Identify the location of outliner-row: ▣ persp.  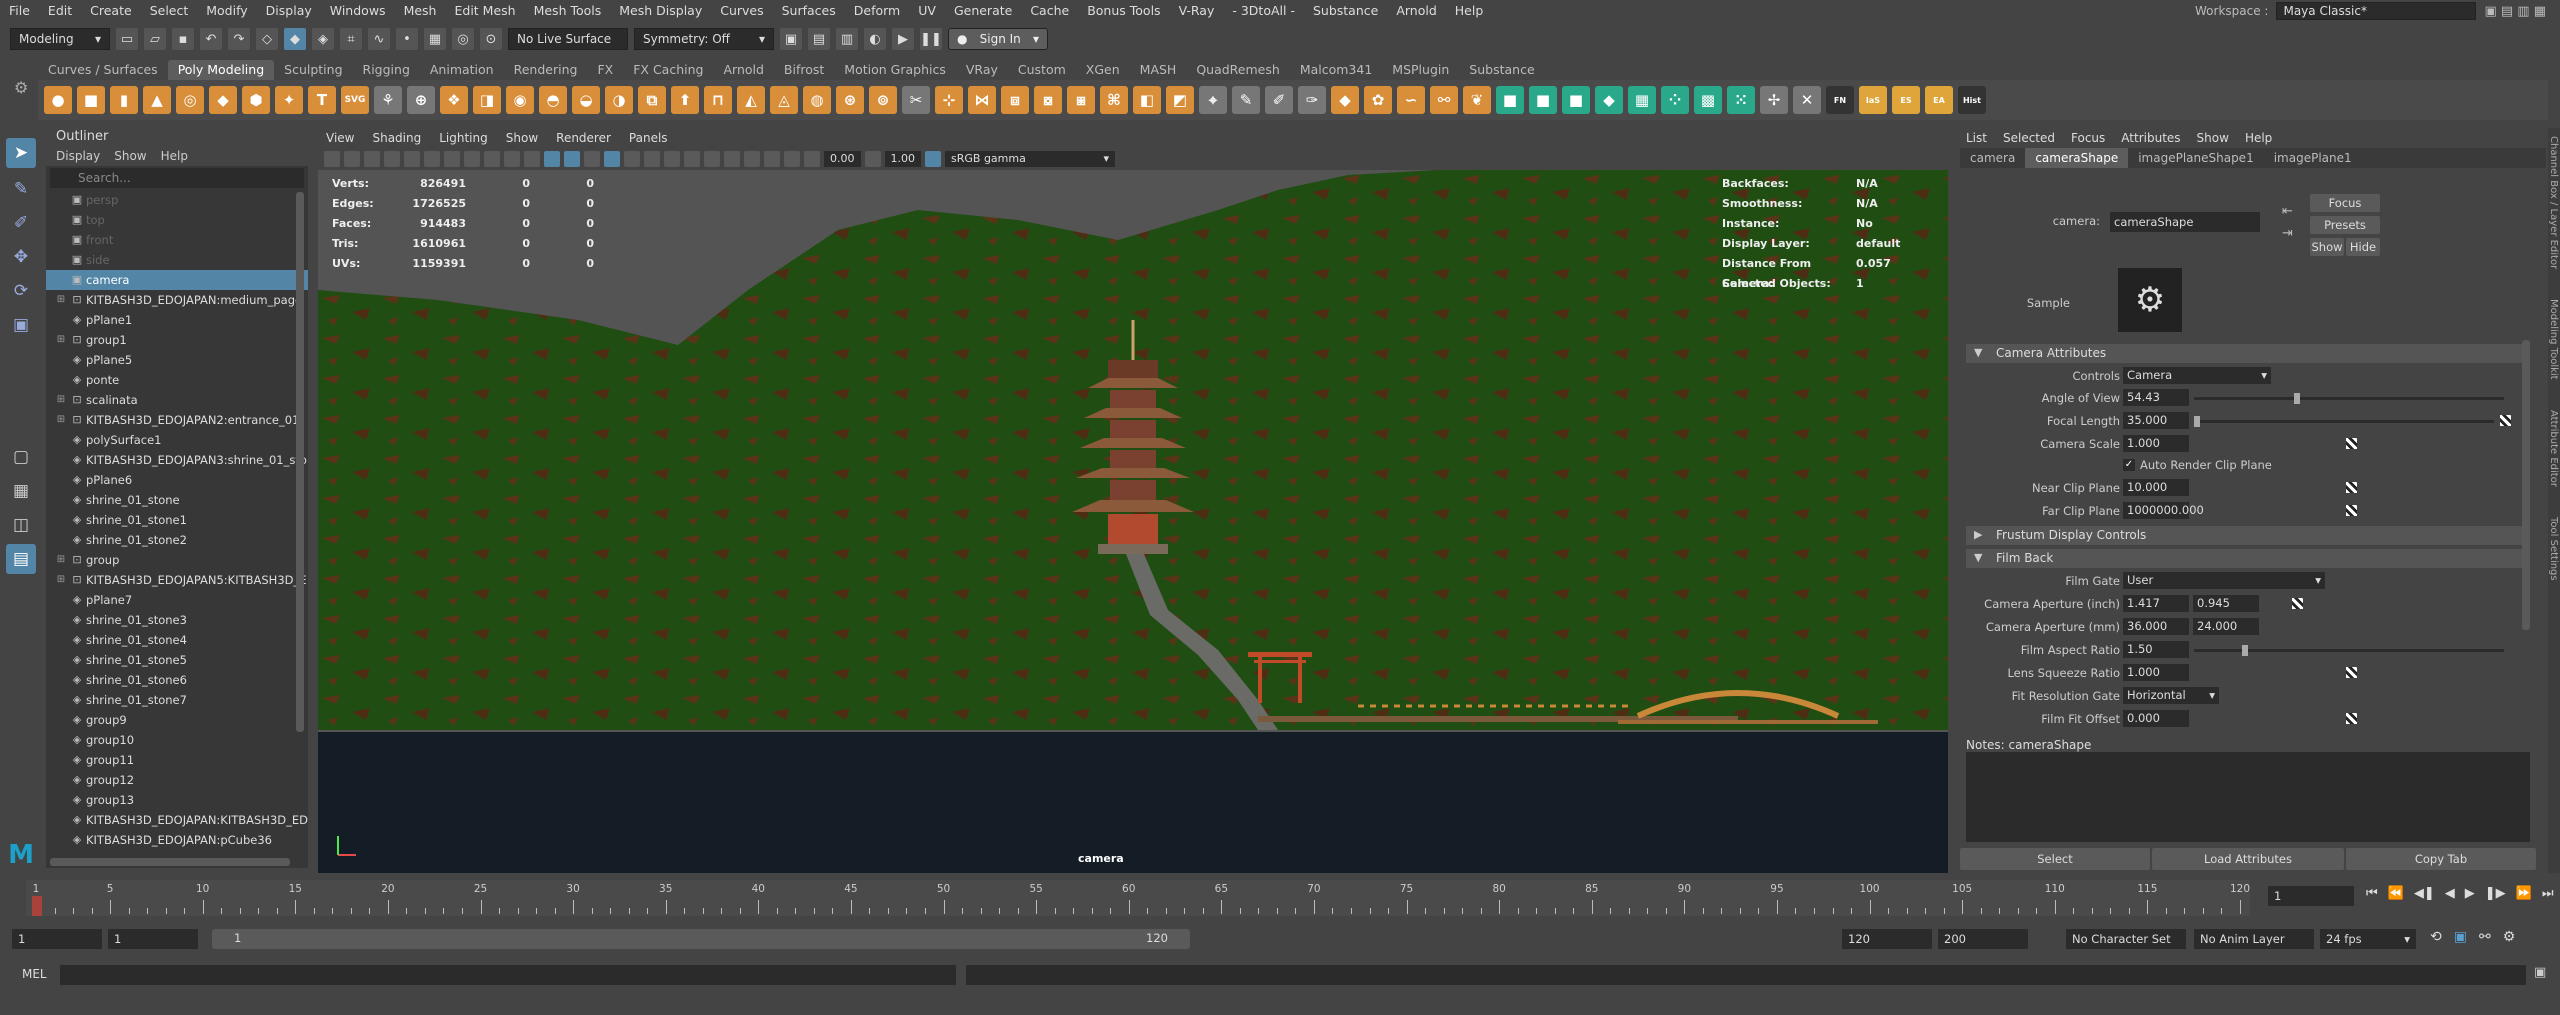
(177, 200).